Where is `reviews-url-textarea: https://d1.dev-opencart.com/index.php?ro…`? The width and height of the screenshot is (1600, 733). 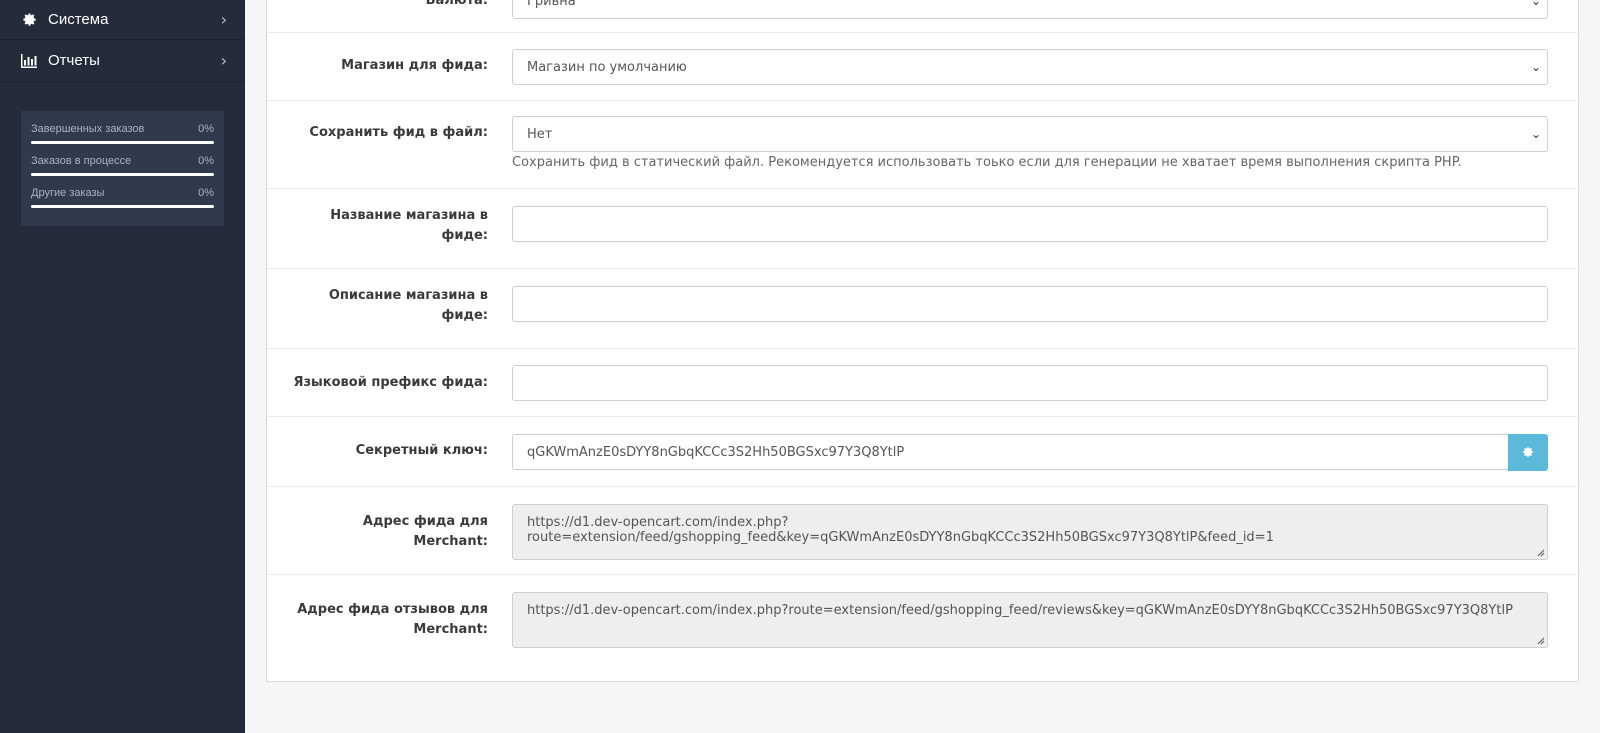 reviews-url-textarea: https://d1.dev-opencart.com/index.php?ro… is located at coordinates (1030, 620).